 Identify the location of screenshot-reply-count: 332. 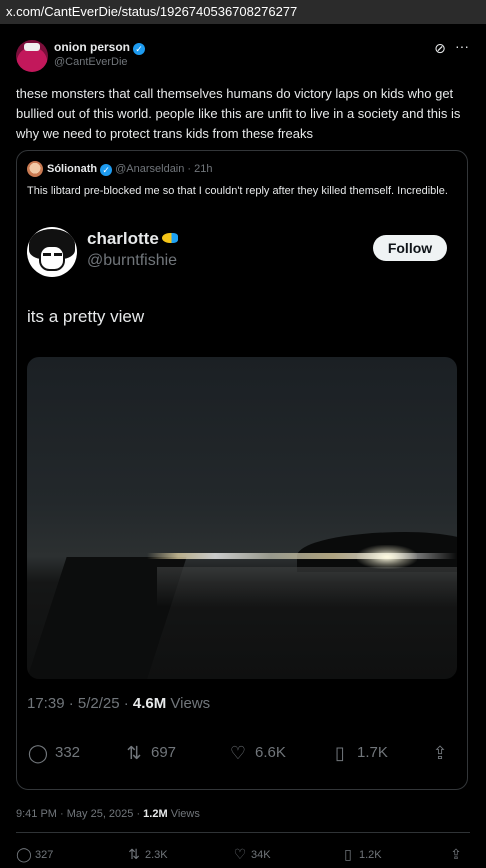
(68, 752).